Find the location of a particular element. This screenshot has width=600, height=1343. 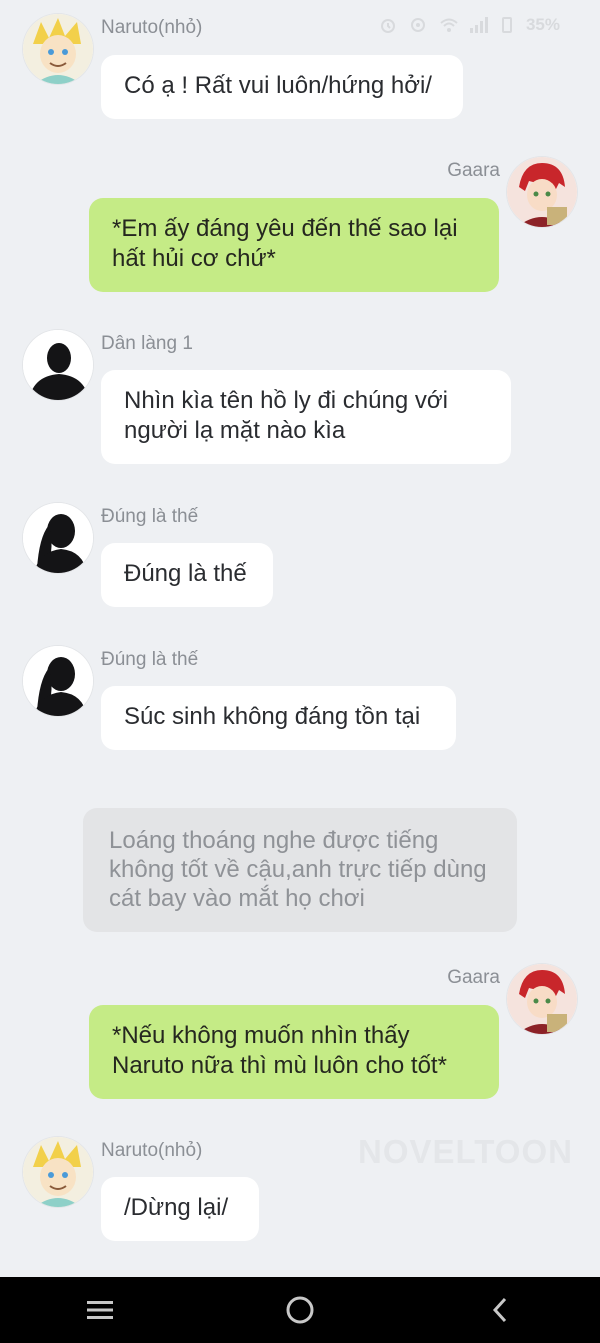

back-button is located at coordinates (500, 1310).